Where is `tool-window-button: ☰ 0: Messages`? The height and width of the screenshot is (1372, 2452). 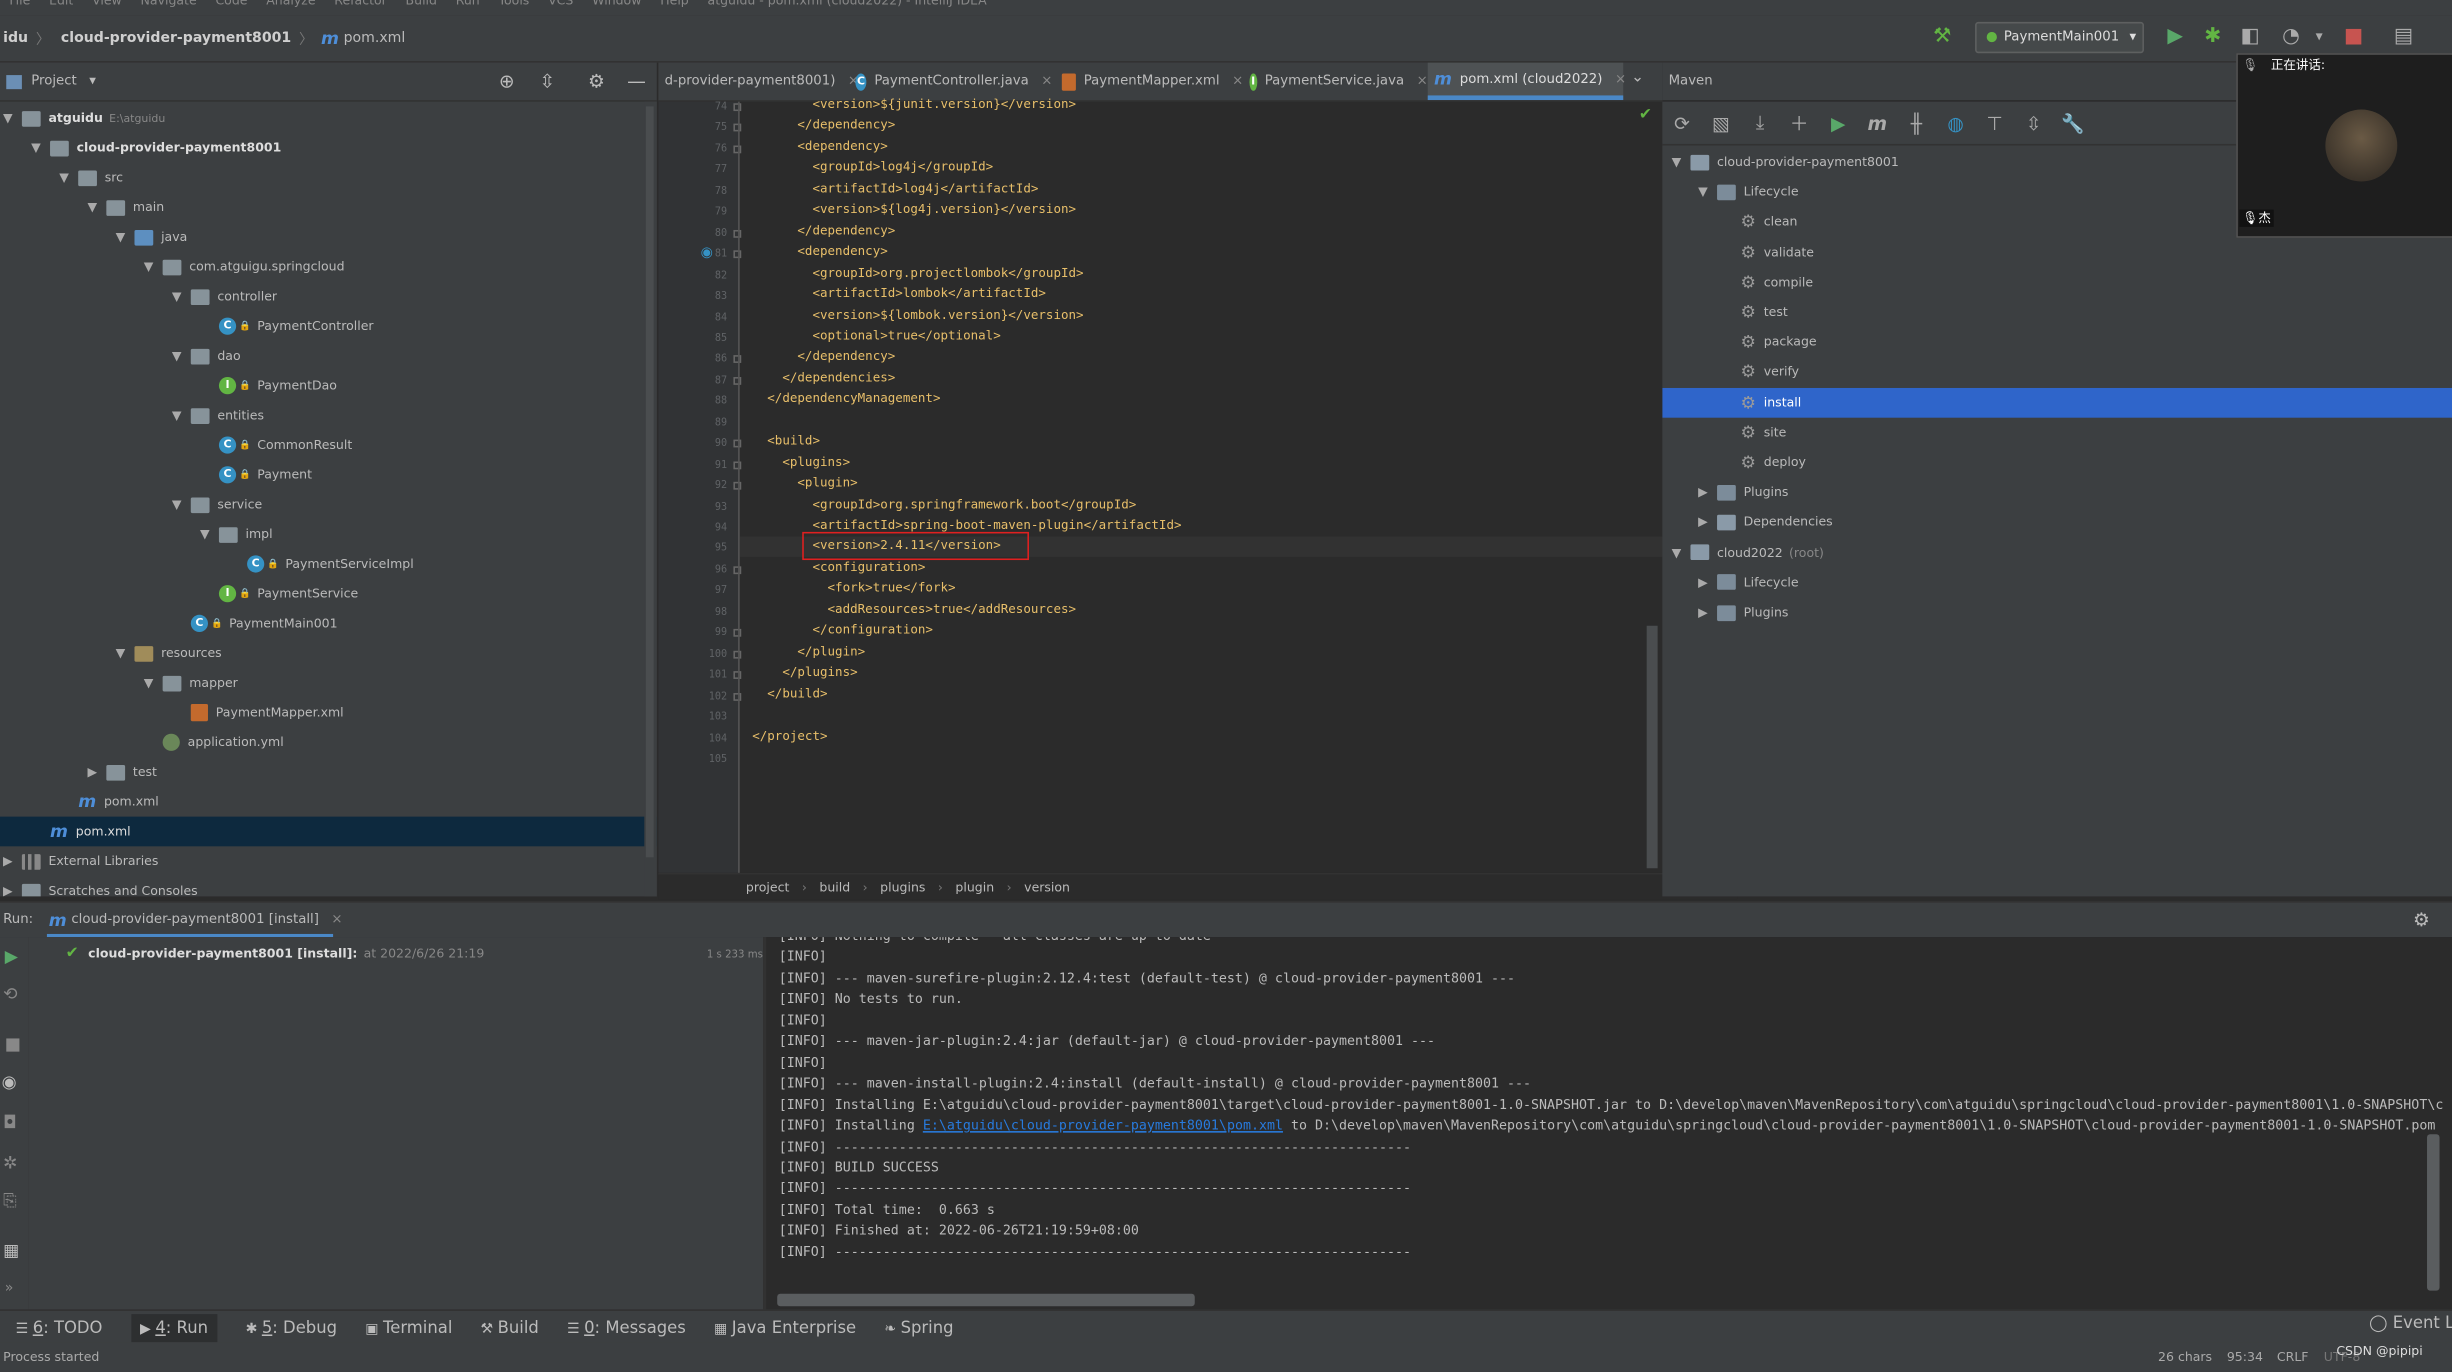
tool-window-button: ☰ 0: Messages is located at coordinates (626, 1327).